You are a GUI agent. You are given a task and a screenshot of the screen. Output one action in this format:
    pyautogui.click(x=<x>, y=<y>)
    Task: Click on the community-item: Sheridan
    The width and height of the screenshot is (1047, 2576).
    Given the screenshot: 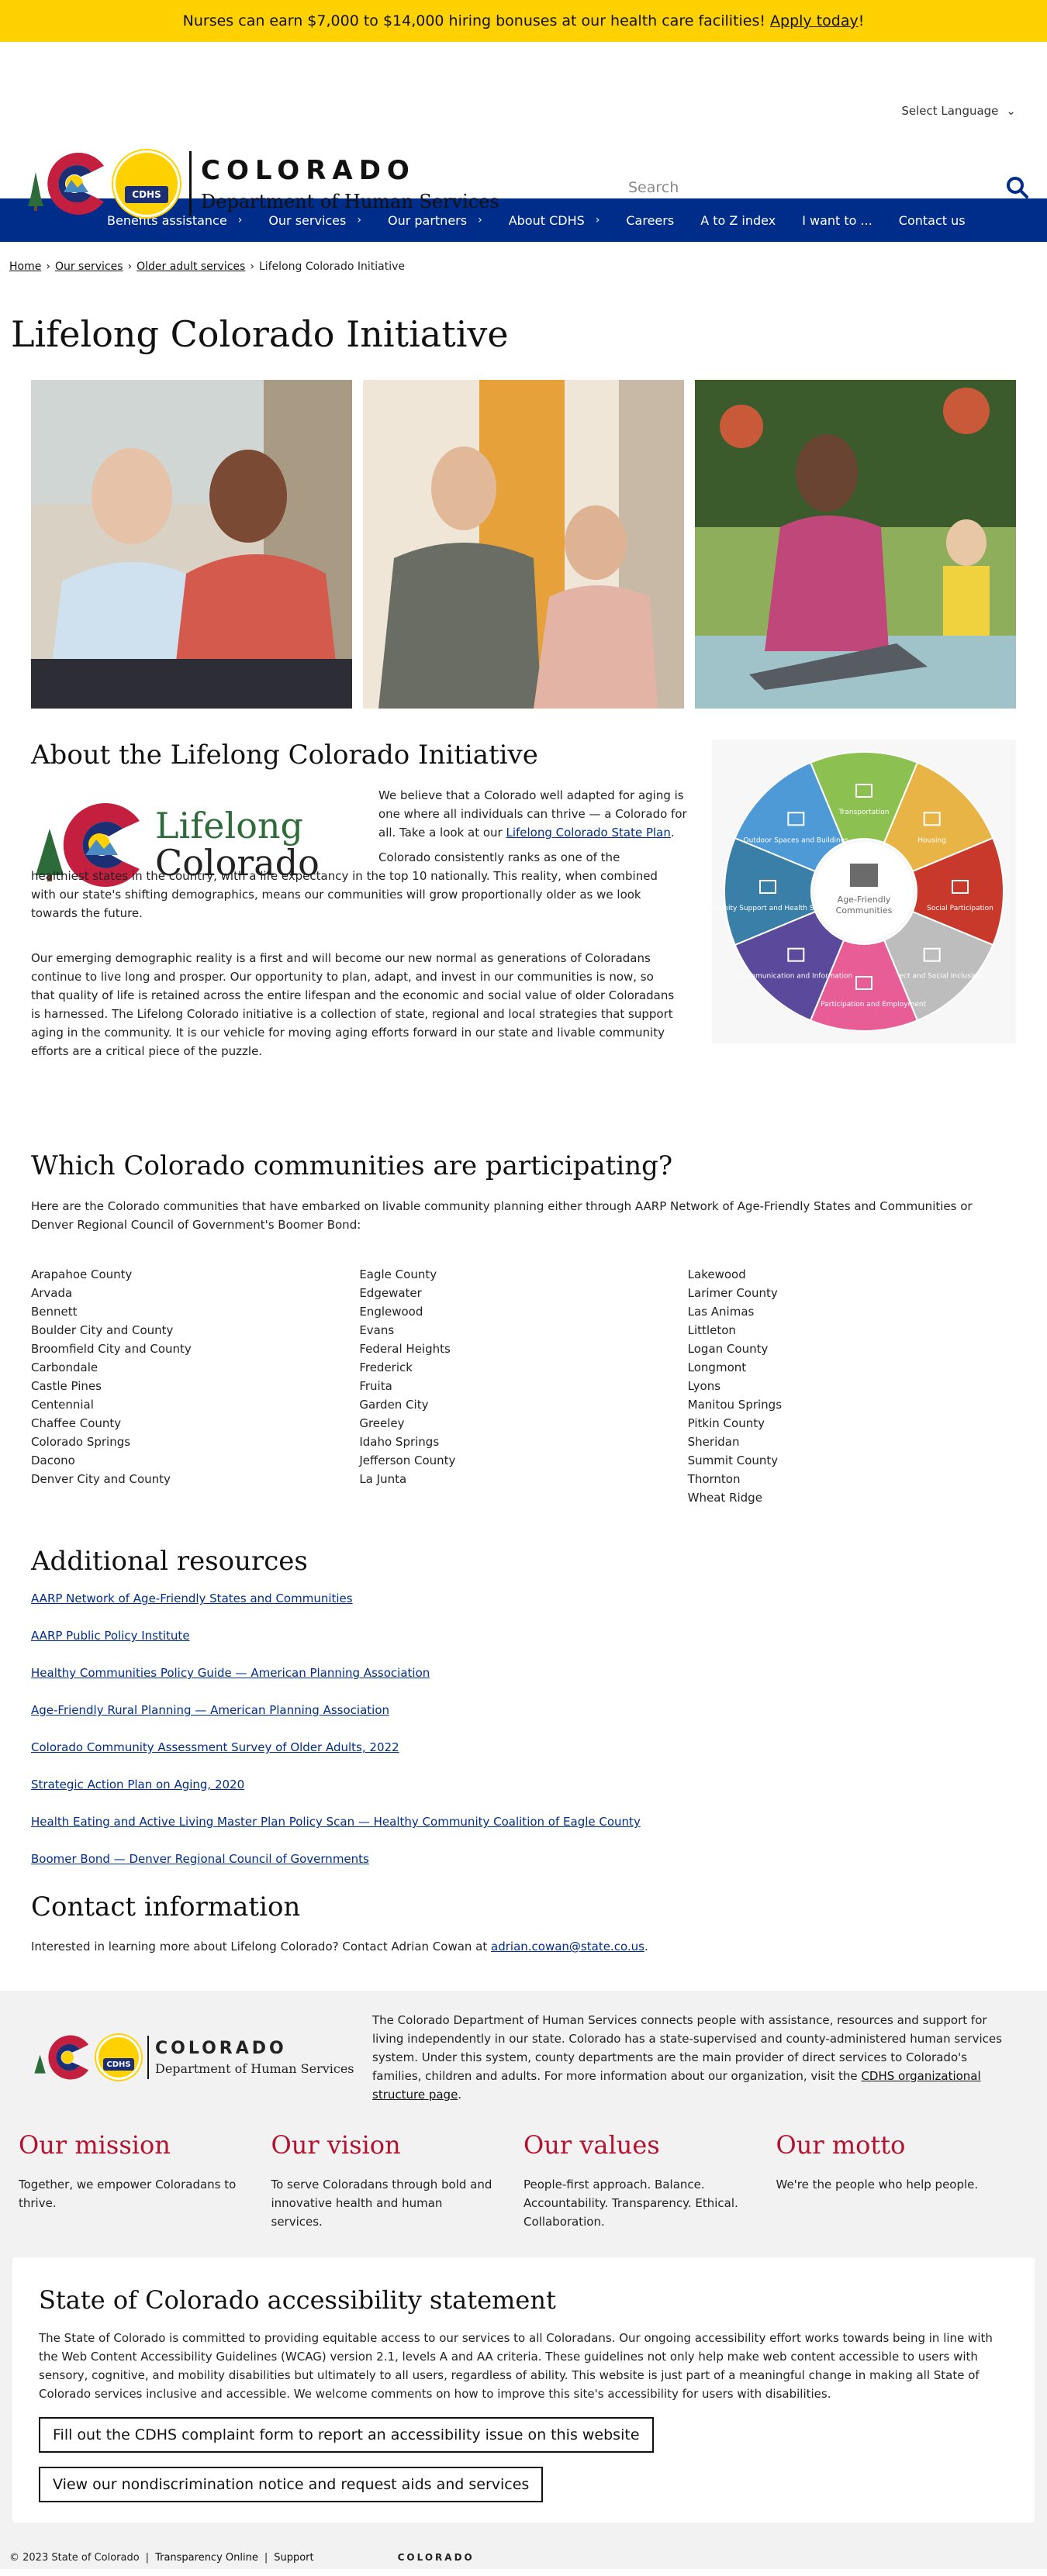 What is the action you would take?
    pyautogui.click(x=713, y=1442)
    